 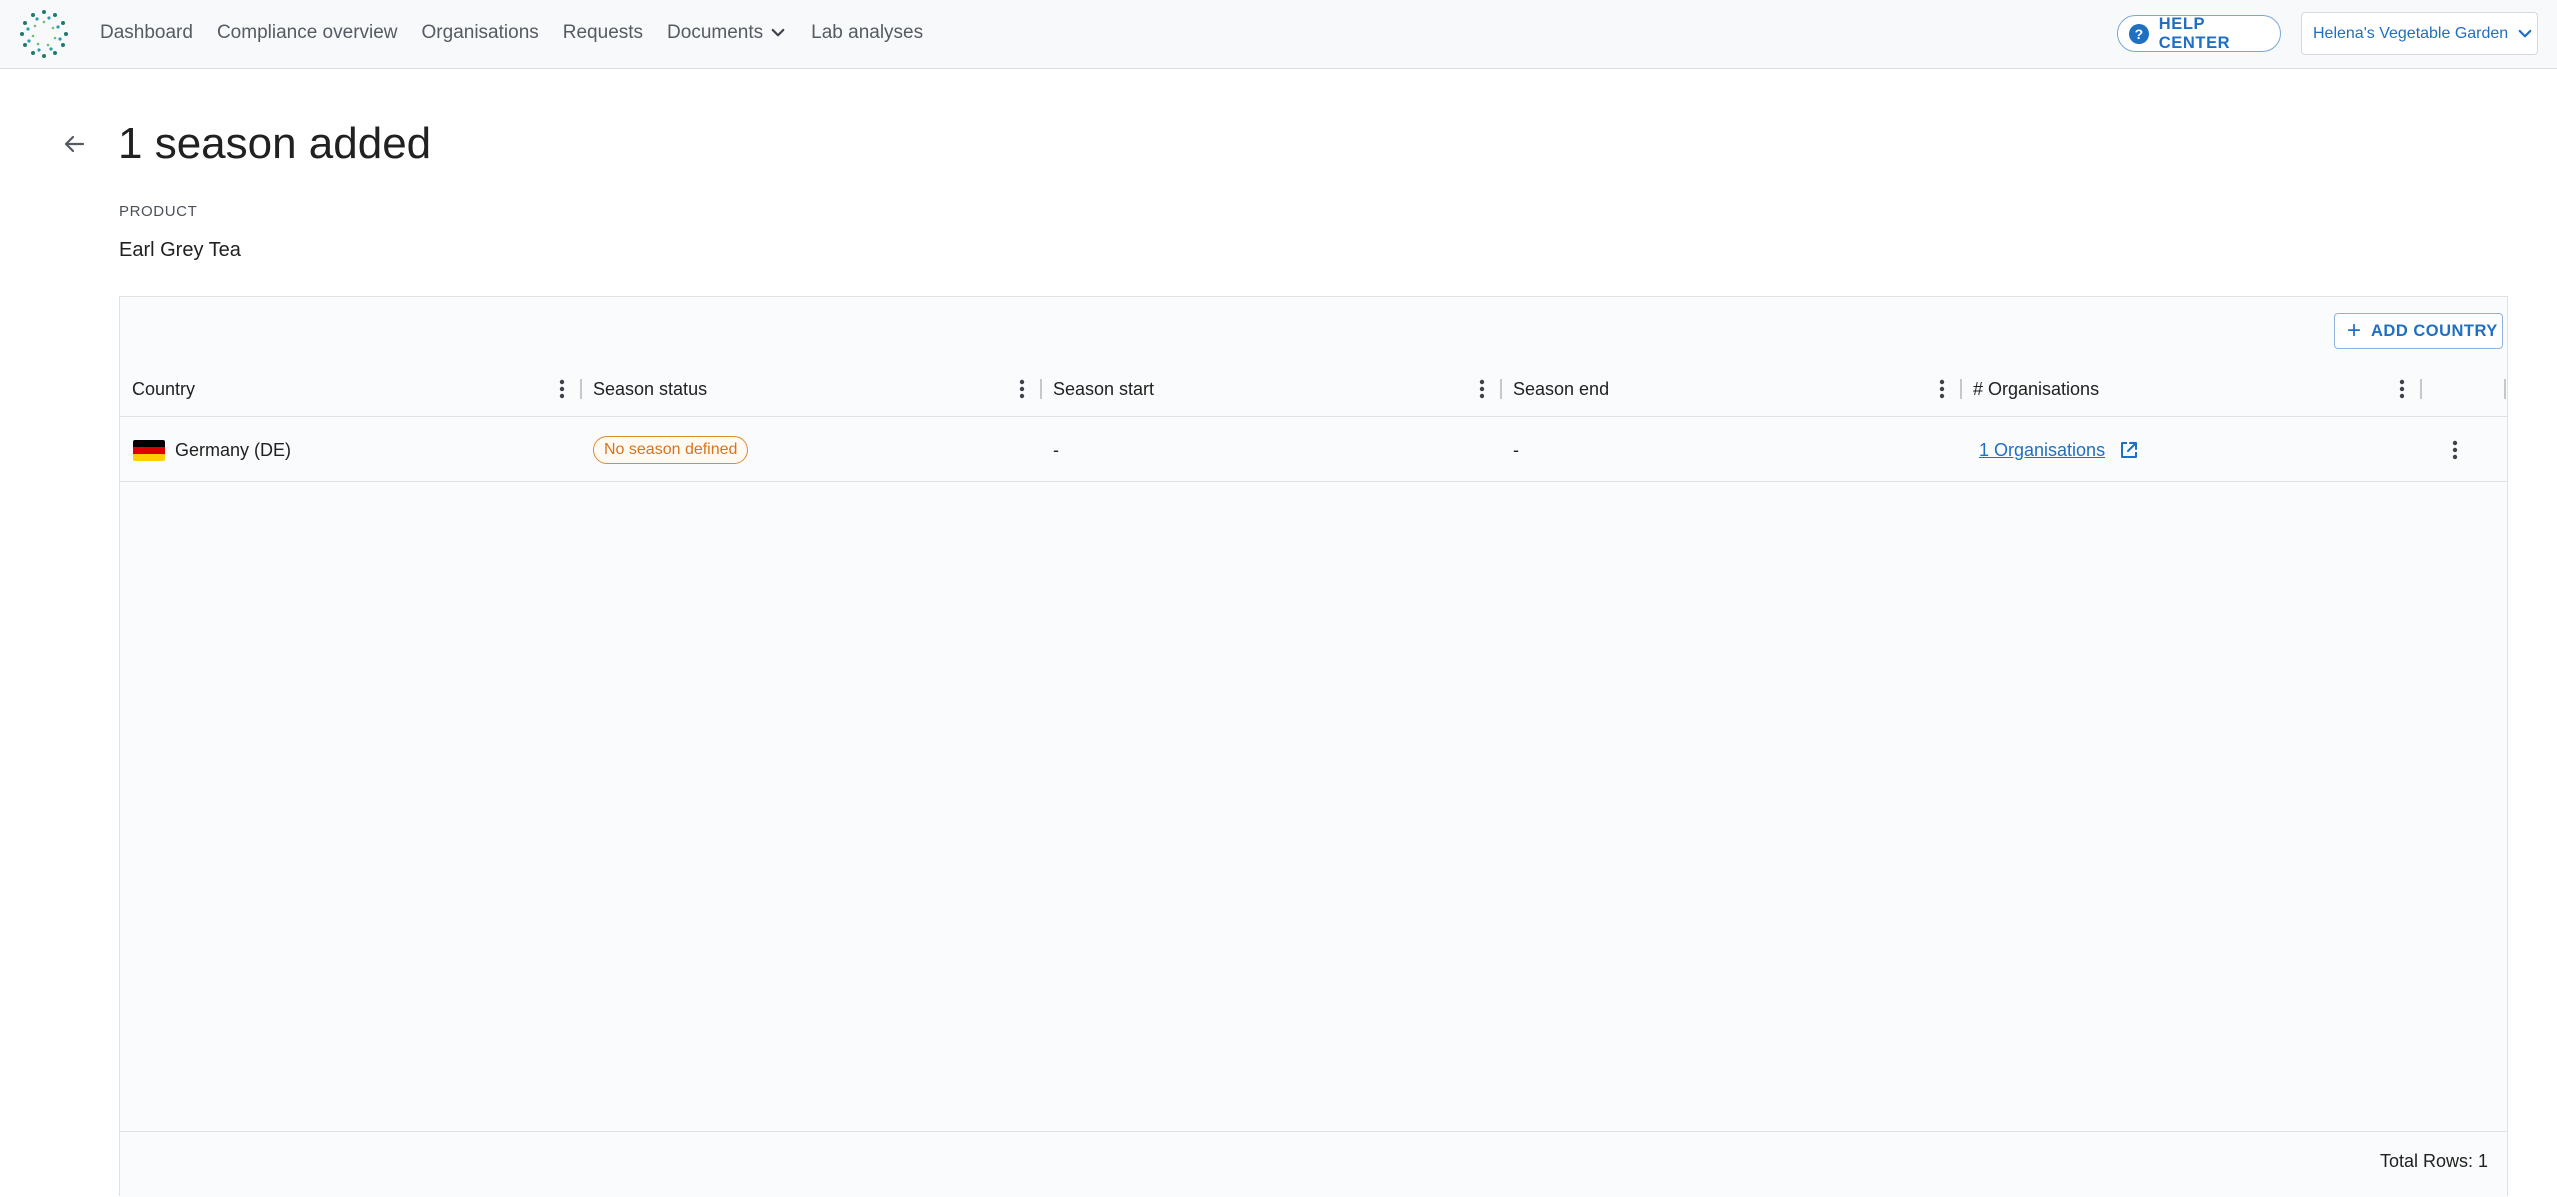 What do you see at coordinates (480, 33) in the screenshot?
I see `nav-organisations: Organisations` at bounding box center [480, 33].